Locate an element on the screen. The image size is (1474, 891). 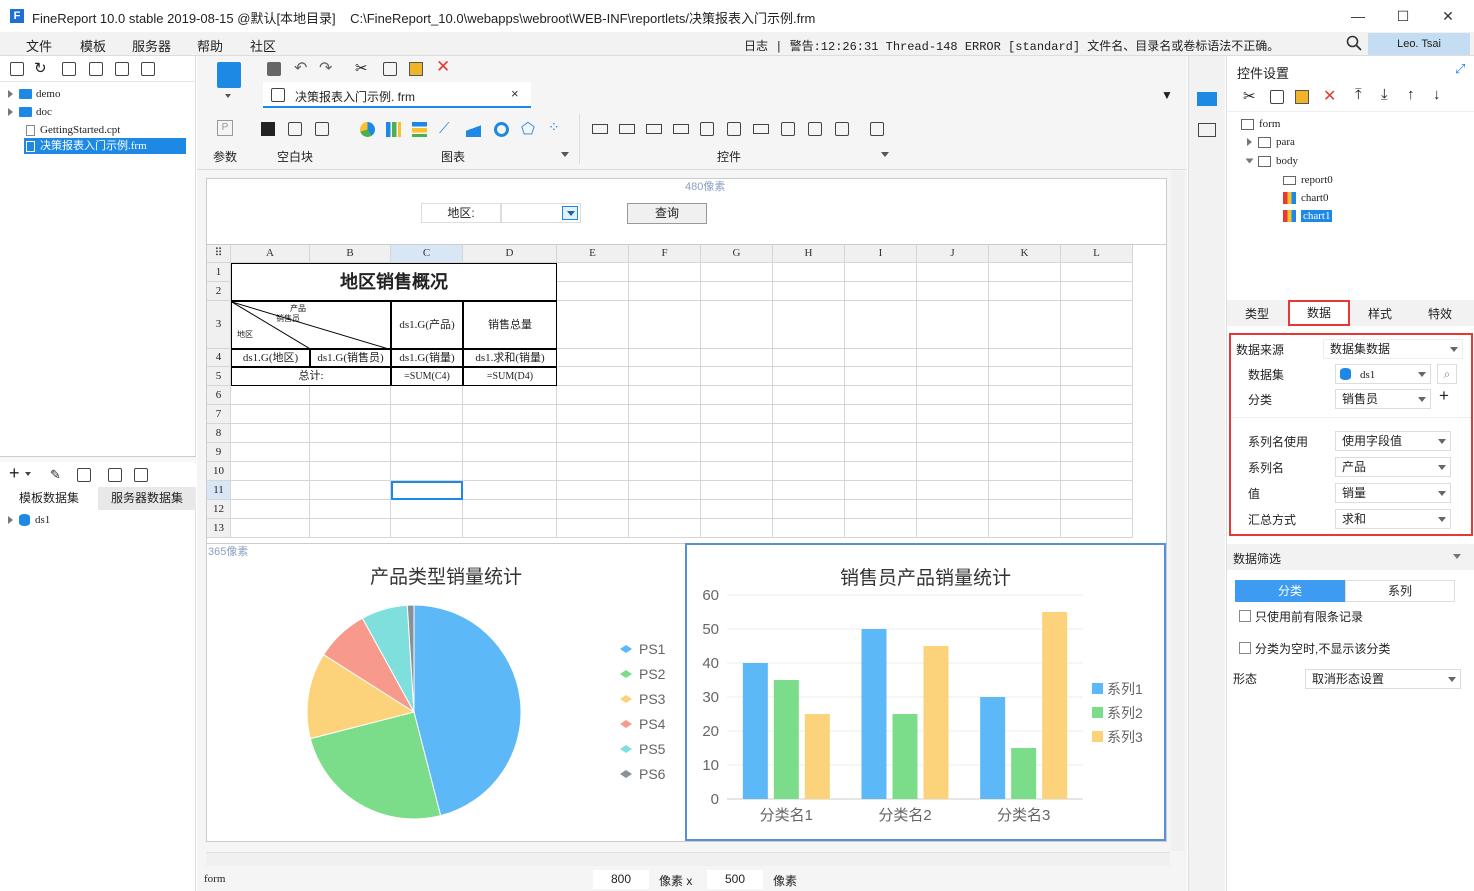
close-button: ✕ is located at coordinates (1448, 16).